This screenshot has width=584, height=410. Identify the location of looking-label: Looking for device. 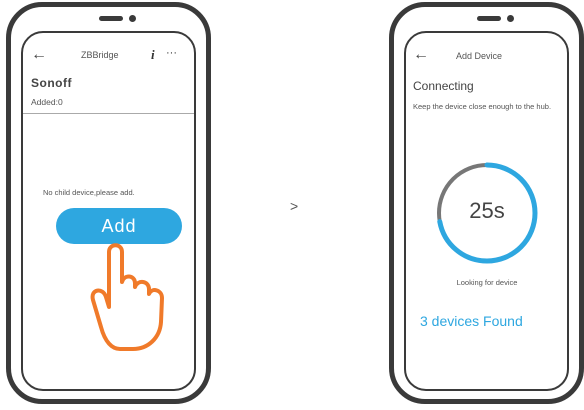
(487, 282).